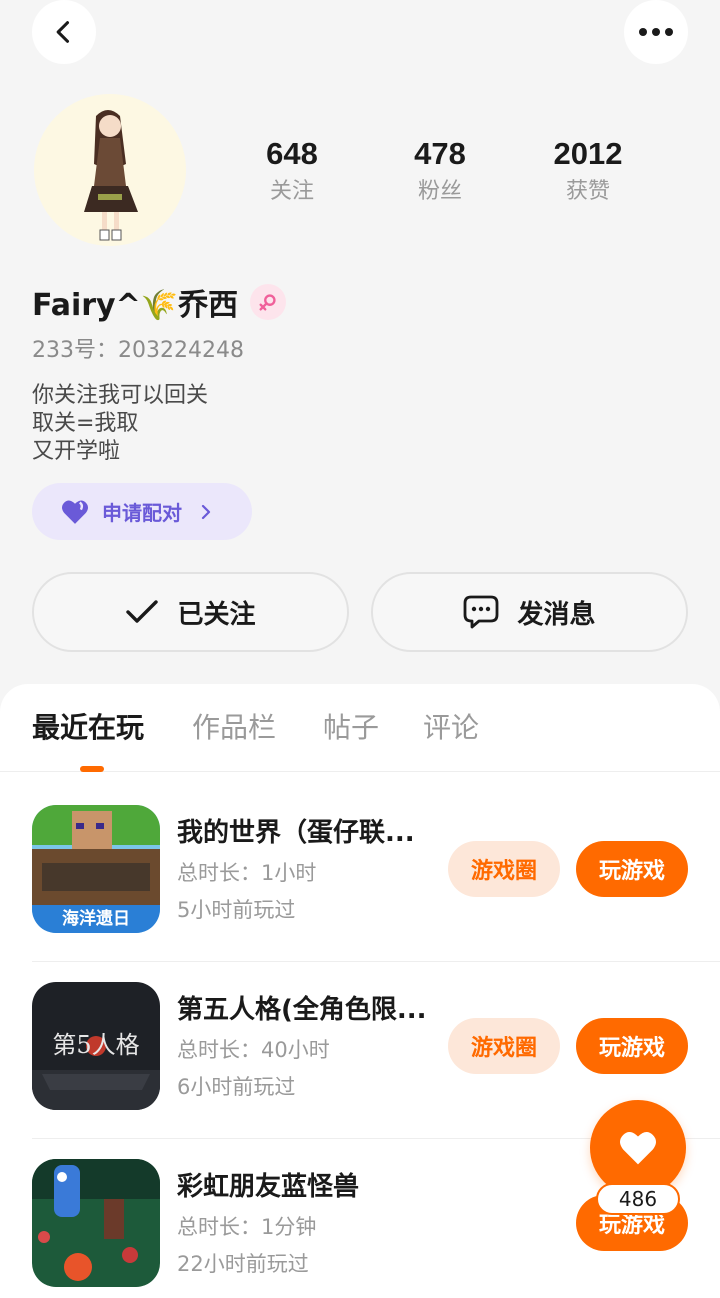 This screenshot has height=1298, width=720. I want to click on like-button, so click(638, 1148).